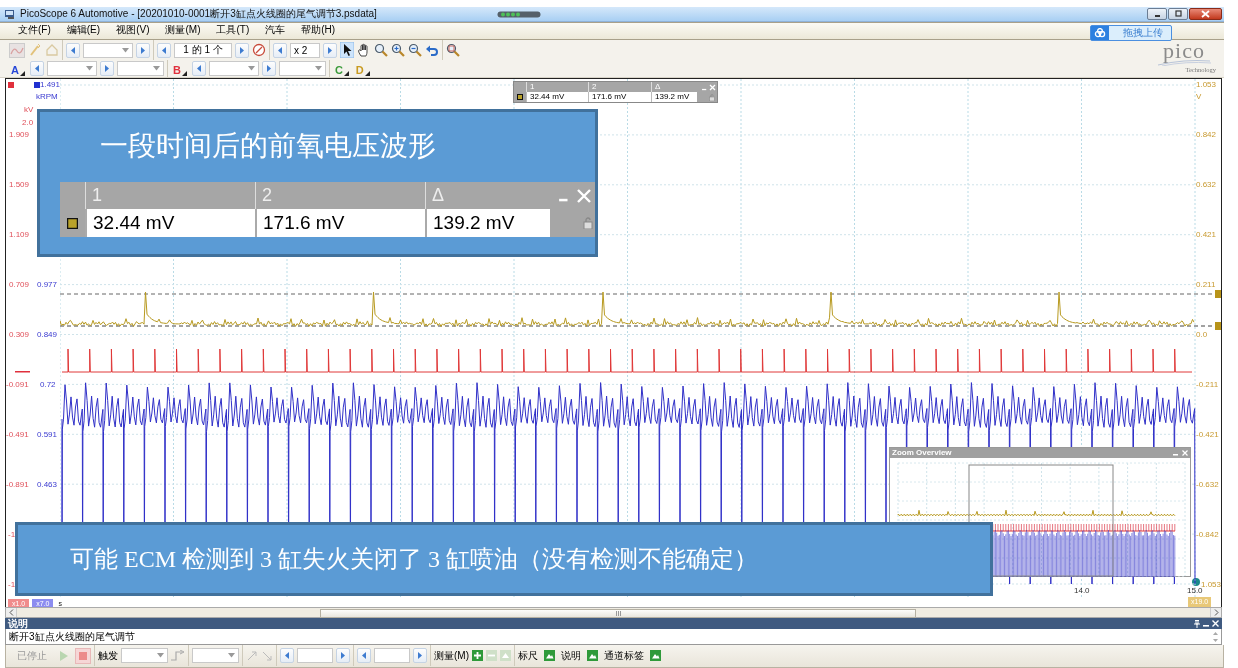 Image resolution: width=1238 pixels, height=668 pixels. I want to click on zoom-to-fit-icon, so click(453, 50).